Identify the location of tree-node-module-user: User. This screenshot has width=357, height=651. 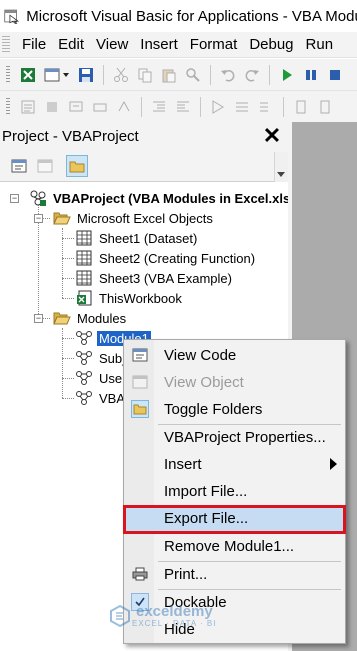
(101, 378).